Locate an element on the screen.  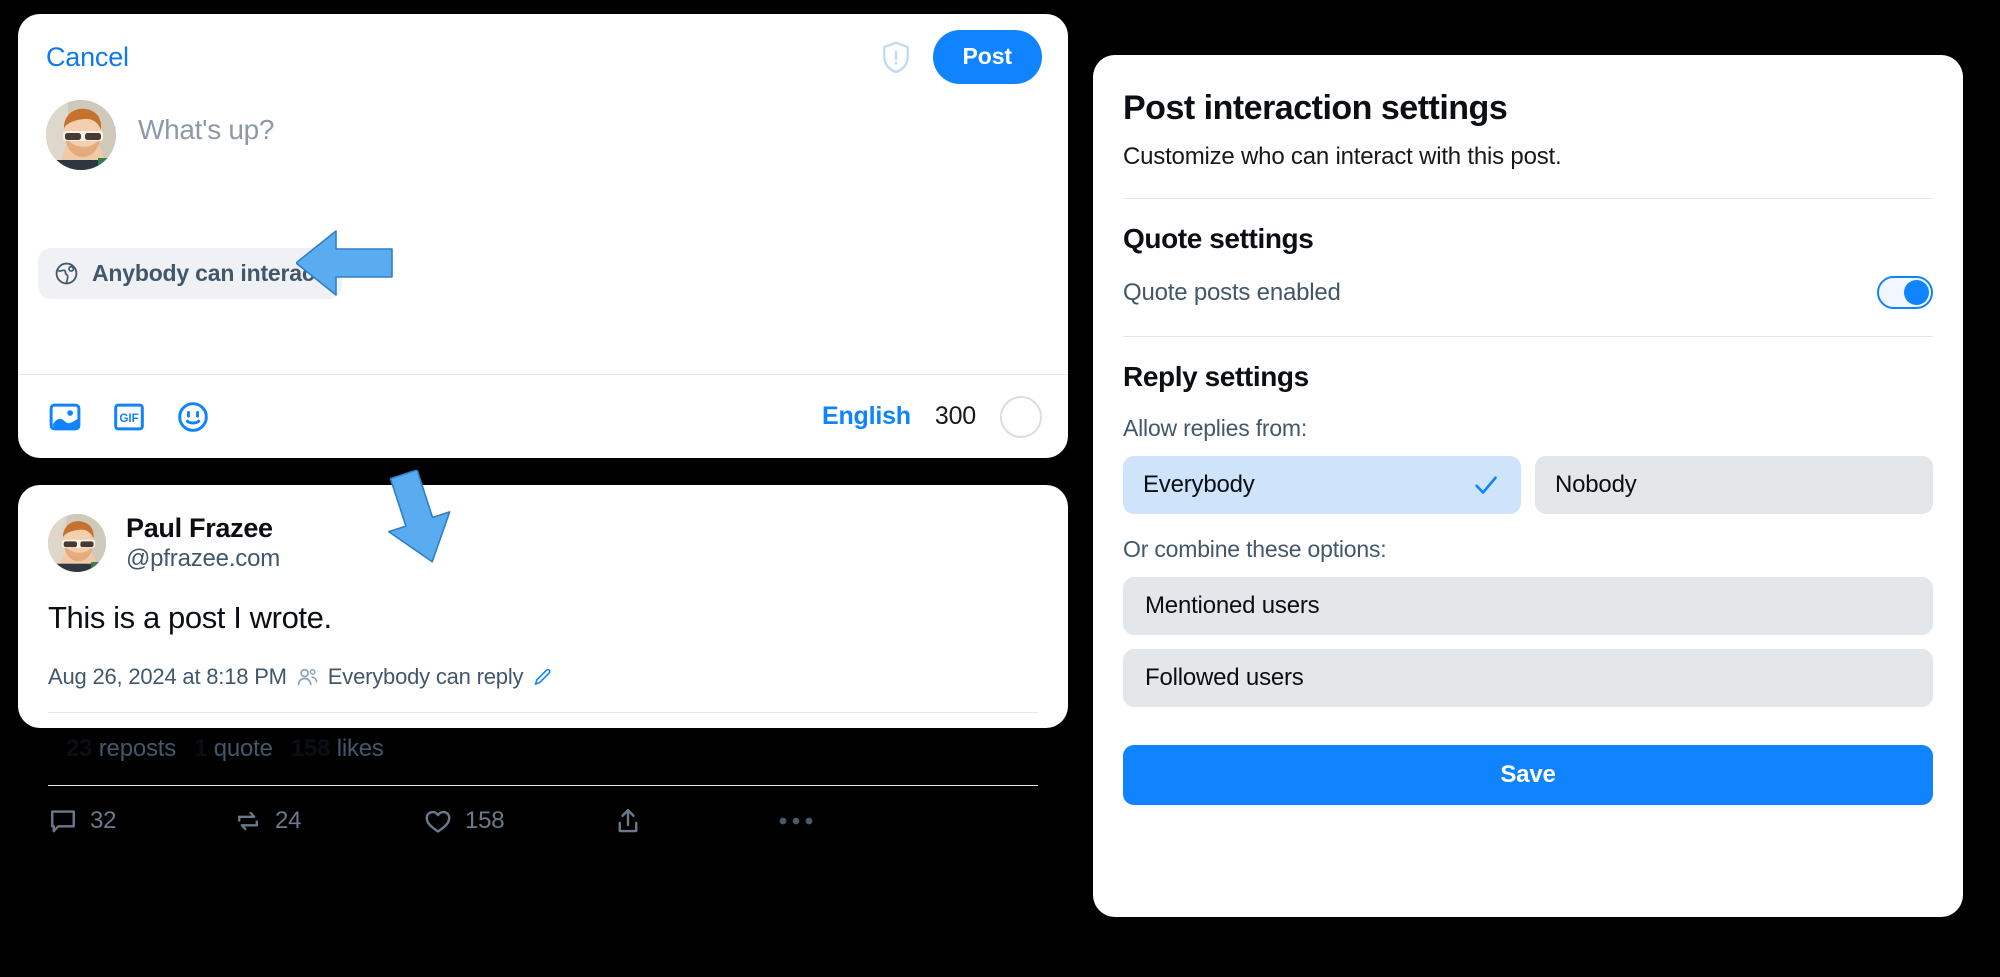
image-icon is located at coordinates (65, 417).